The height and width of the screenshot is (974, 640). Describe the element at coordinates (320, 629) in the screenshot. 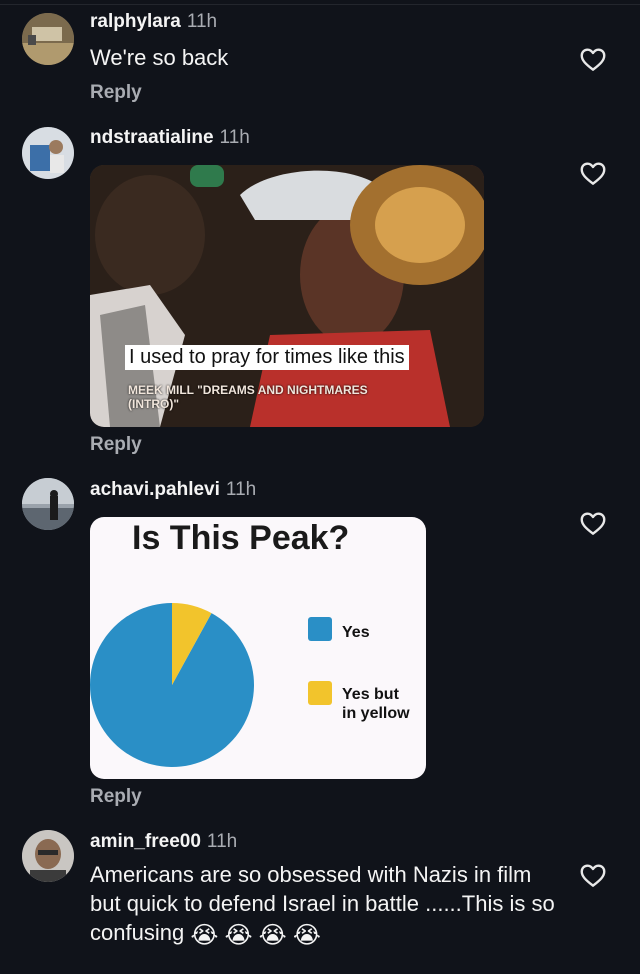

I see `legend-swatch-yes` at that location.